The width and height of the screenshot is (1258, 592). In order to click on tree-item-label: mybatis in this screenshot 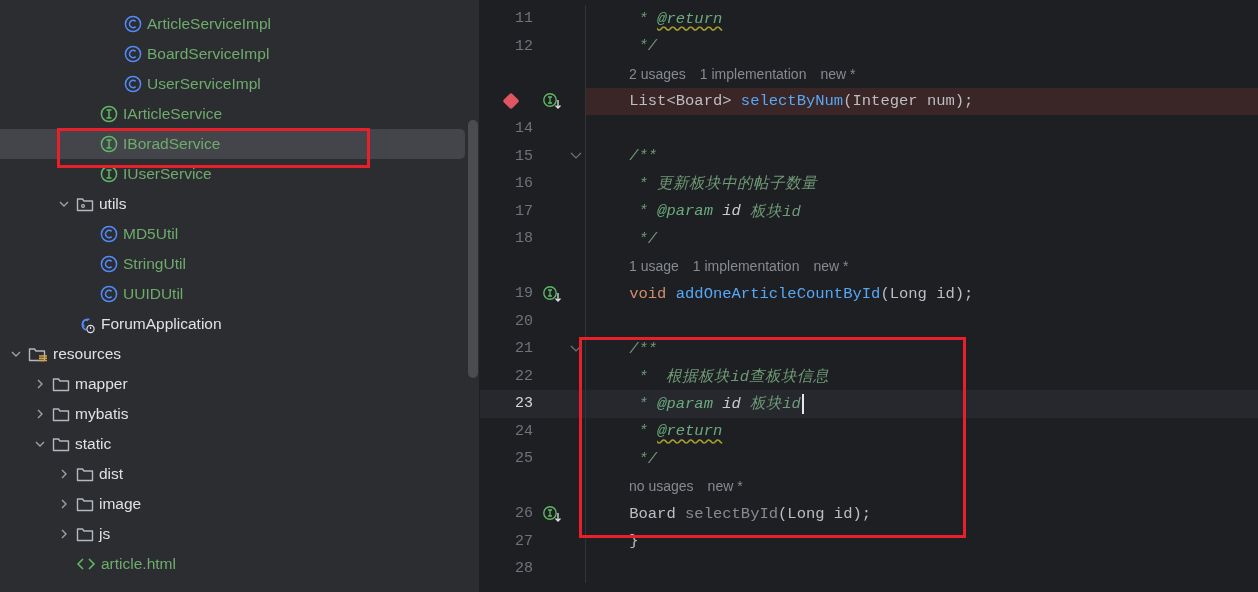, I will do `click(102, 414)`.